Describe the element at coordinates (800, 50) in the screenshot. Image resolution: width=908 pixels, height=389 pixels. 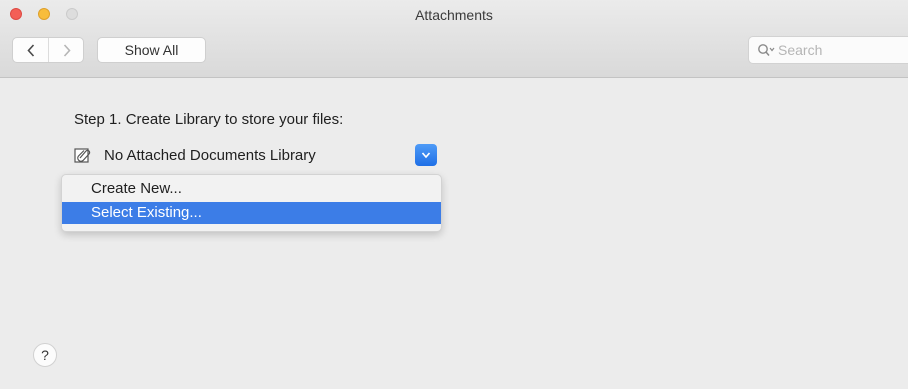
I see `search-placeholder: Search` at that location.